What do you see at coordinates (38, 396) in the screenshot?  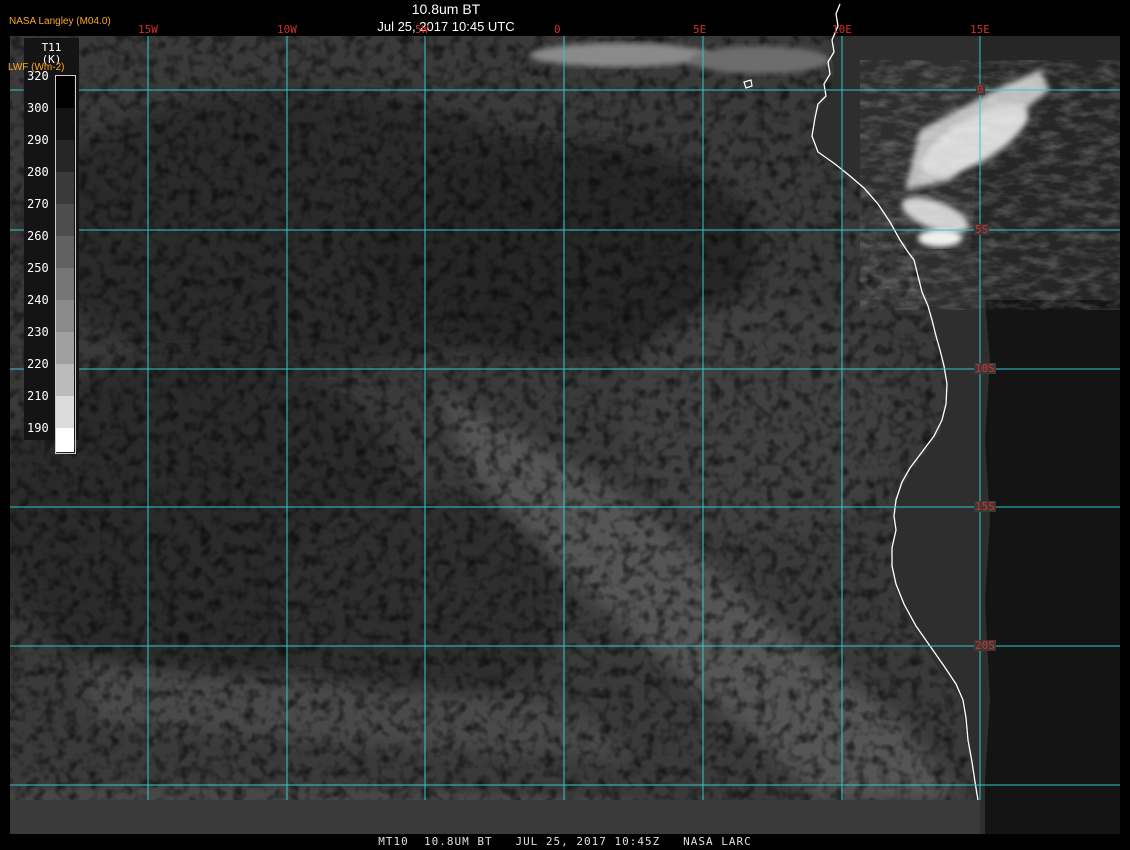 I see `legend-tick-label: 210` at bounding box center [38, 396].